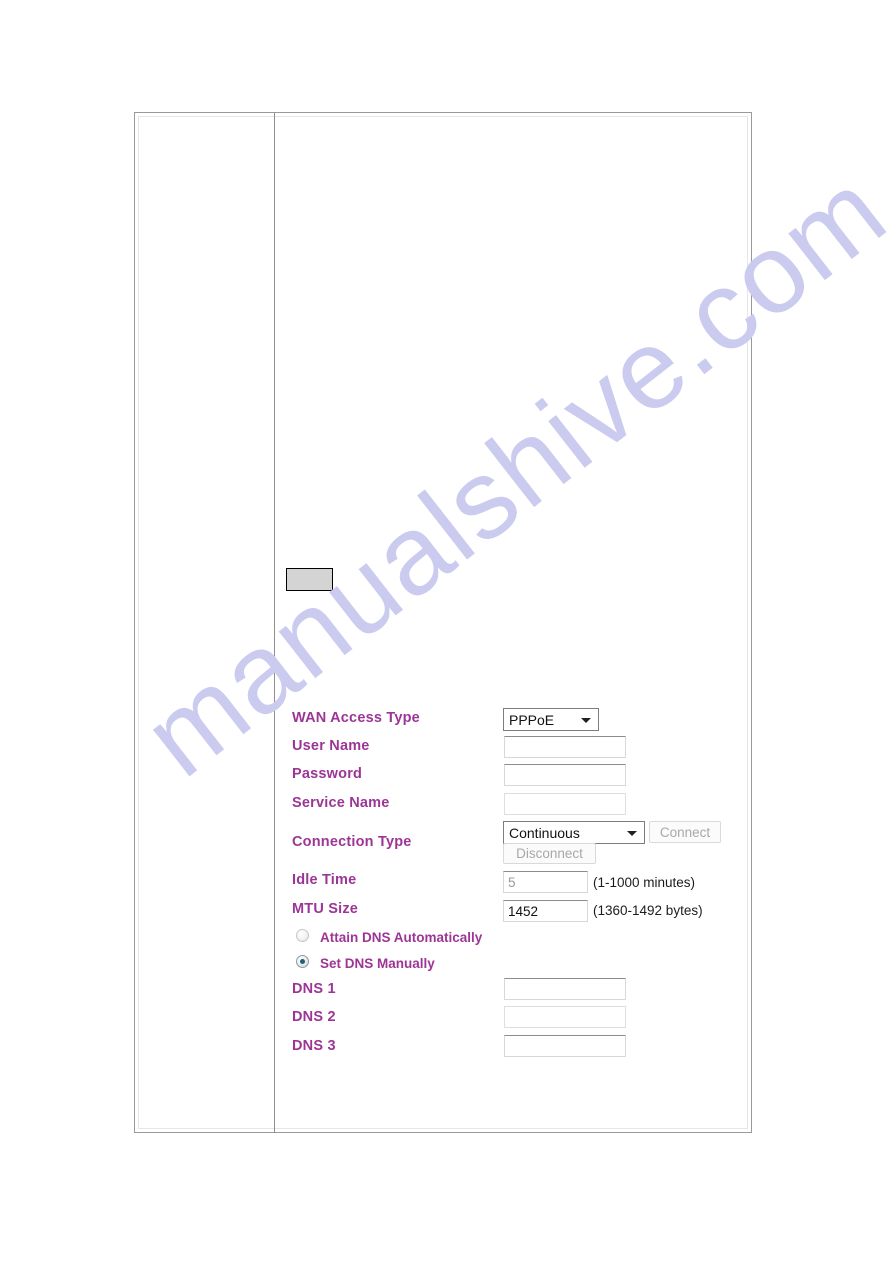  What do you see at coordinates (565, 747) in the screenshot?
I see `user-name-input` at bounding box center [565, 747].